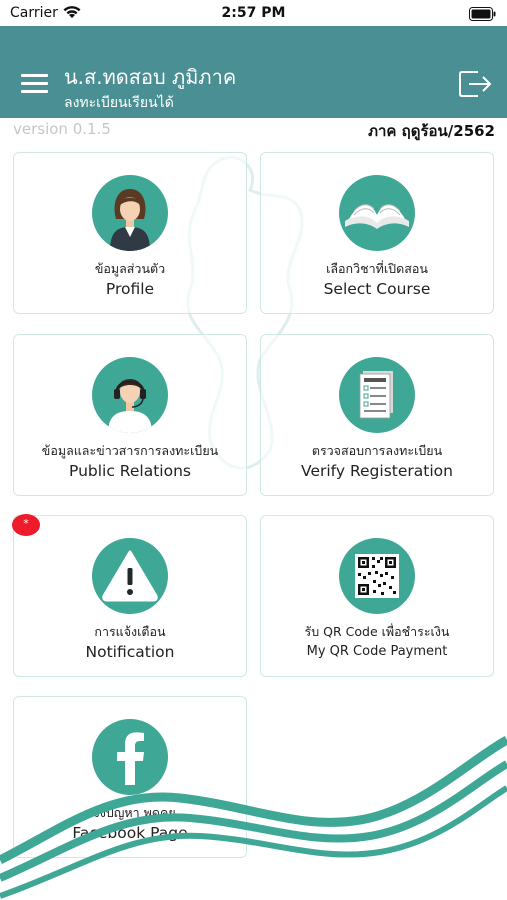  I want to click on notification-label-en: Notification, so click(130, 652).